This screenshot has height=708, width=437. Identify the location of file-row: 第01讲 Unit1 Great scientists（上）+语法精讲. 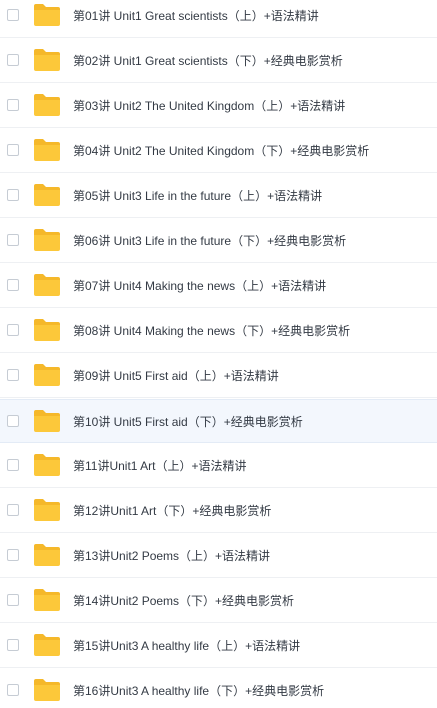
(218, 19).